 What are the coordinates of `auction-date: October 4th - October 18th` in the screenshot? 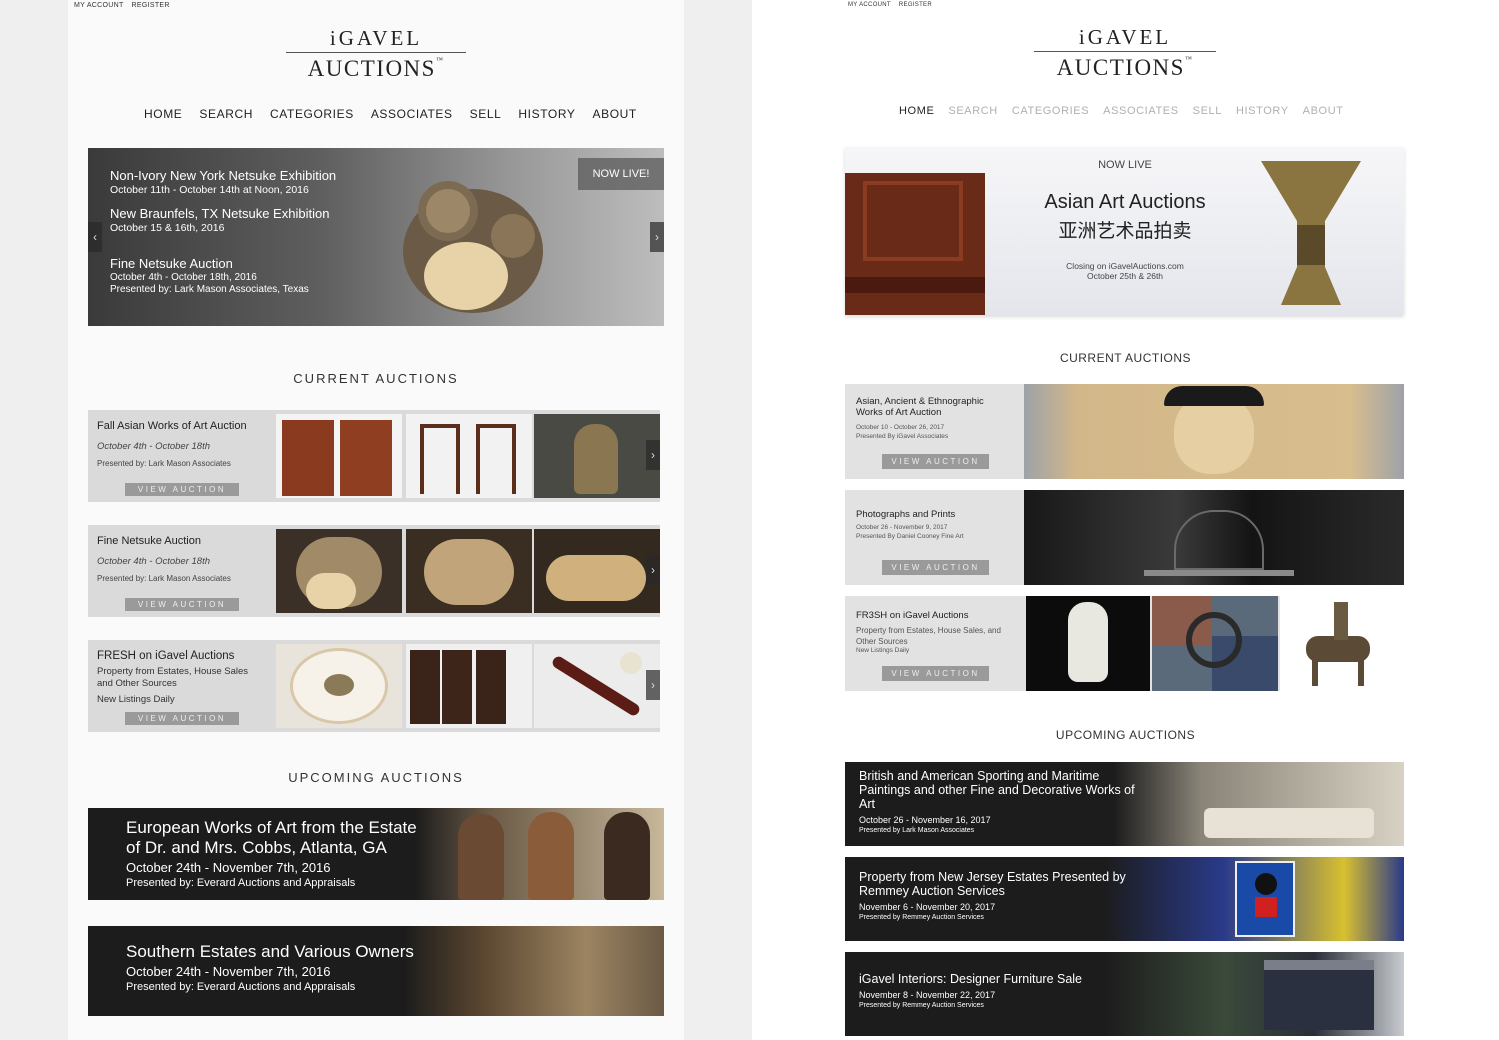 It's located at (154, 446).